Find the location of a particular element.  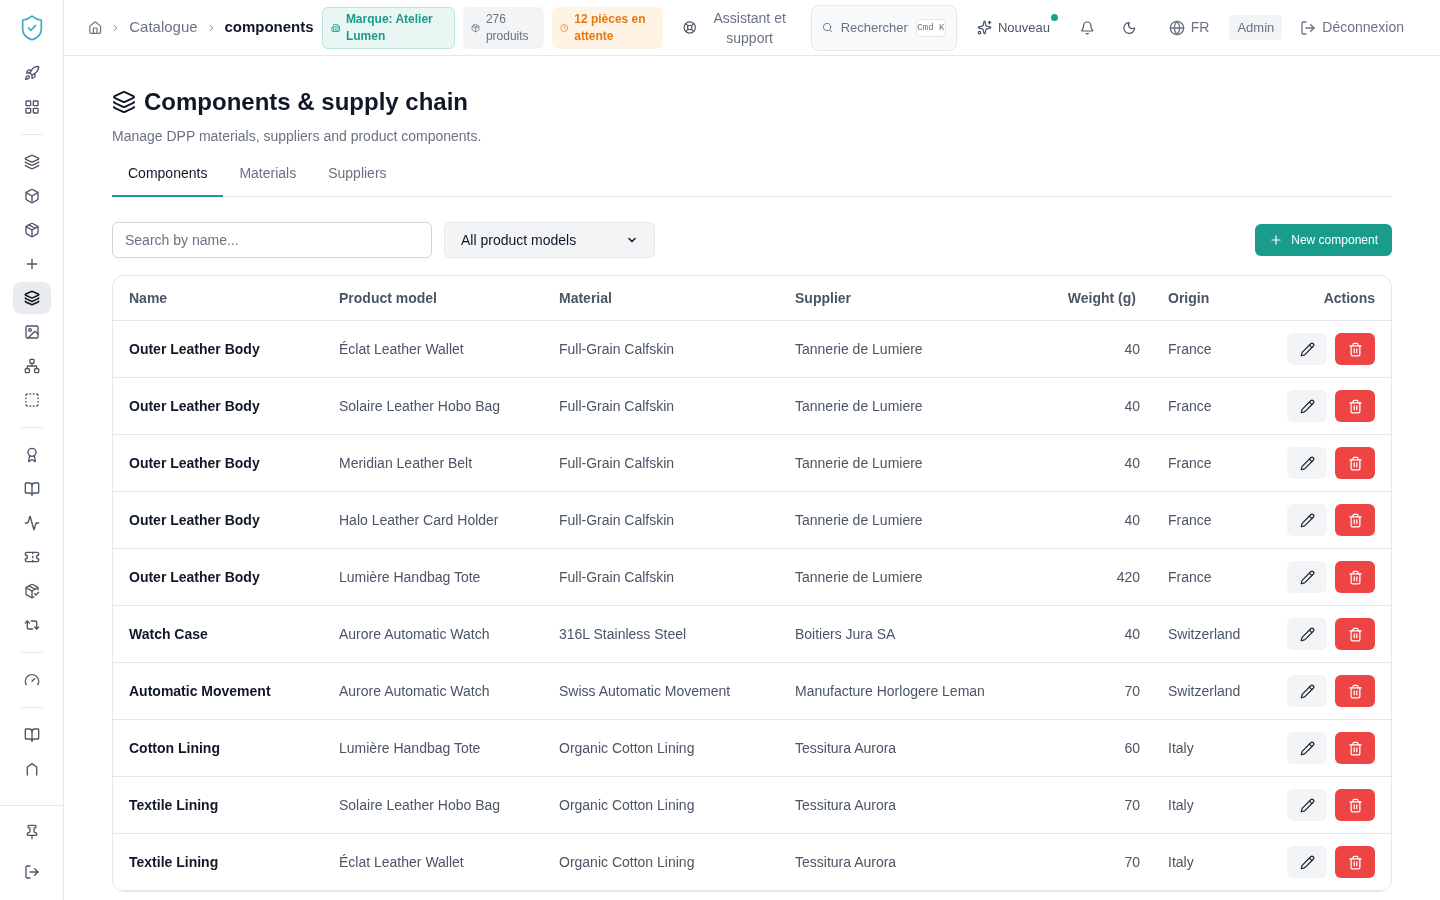

shortcut-key: Cmd K is located at coordinates (930, 27).